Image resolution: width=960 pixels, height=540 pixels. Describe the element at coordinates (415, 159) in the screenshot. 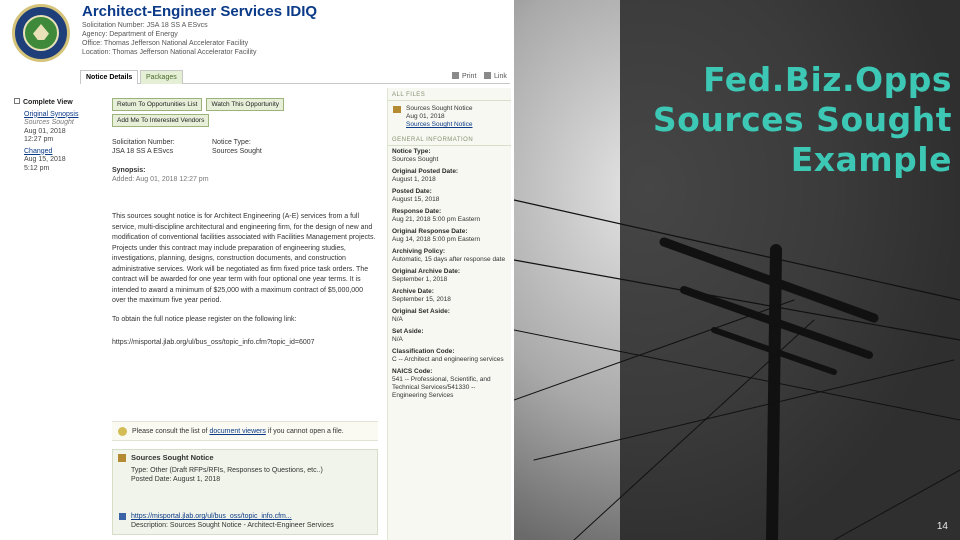

I see `general-info-value: Sources Sought` at that location.